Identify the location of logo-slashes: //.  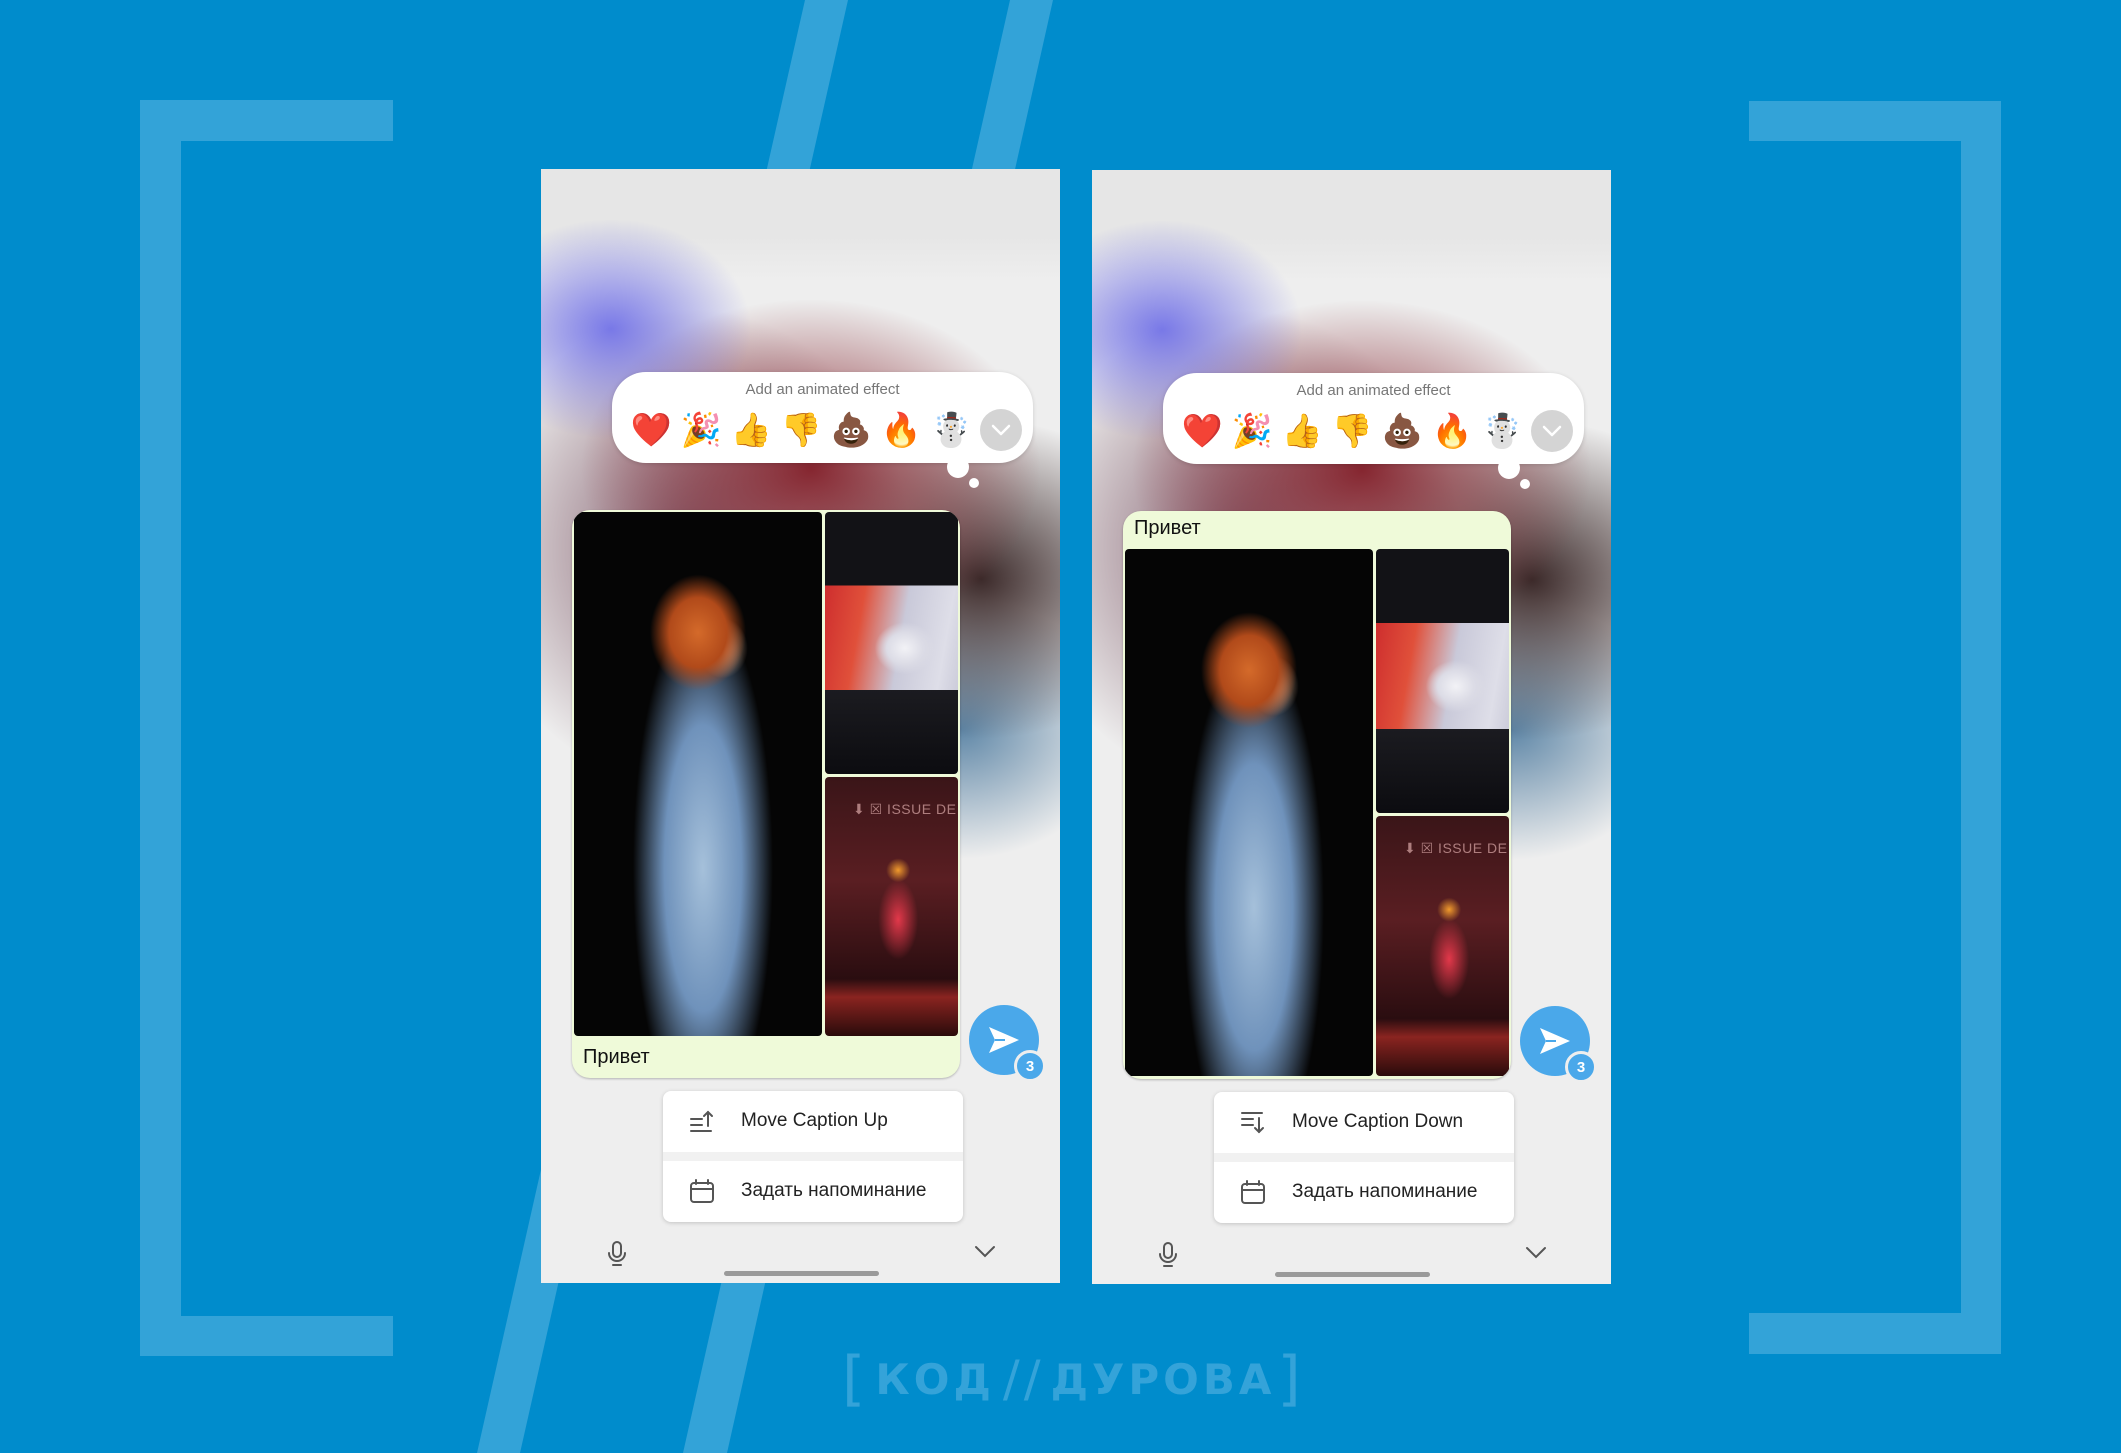
(1023, 1379).